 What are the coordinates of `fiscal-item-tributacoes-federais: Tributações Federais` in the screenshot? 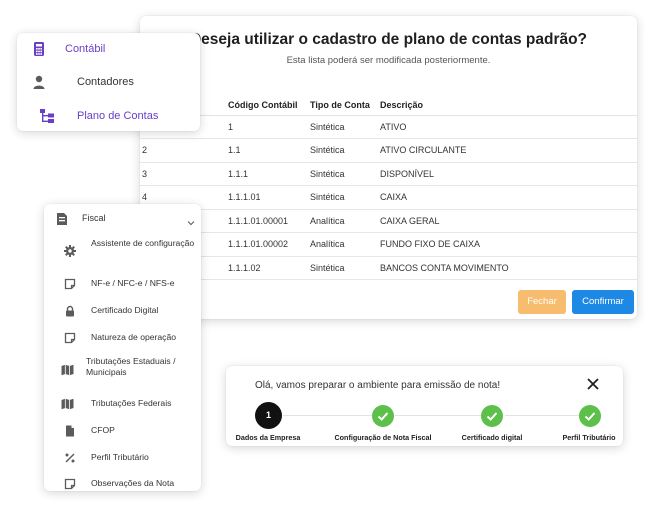 It's located at (122, 403).